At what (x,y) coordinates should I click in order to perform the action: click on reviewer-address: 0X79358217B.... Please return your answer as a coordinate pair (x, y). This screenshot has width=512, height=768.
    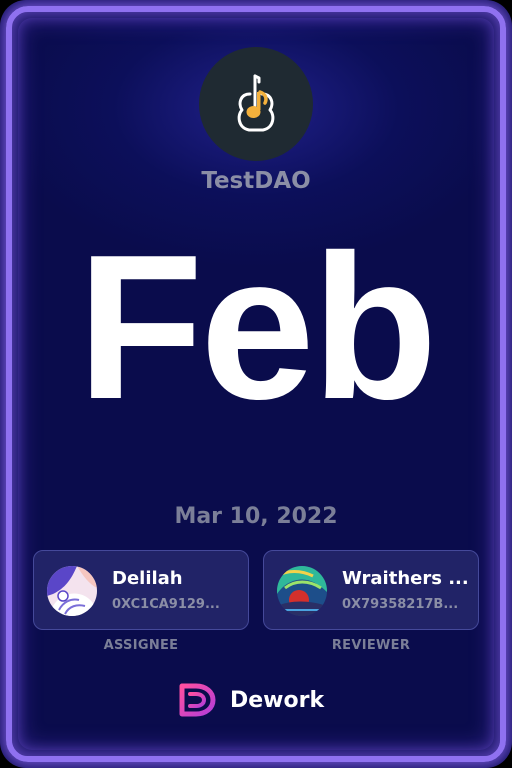
    Looking at the image, I should click on (400, 604).